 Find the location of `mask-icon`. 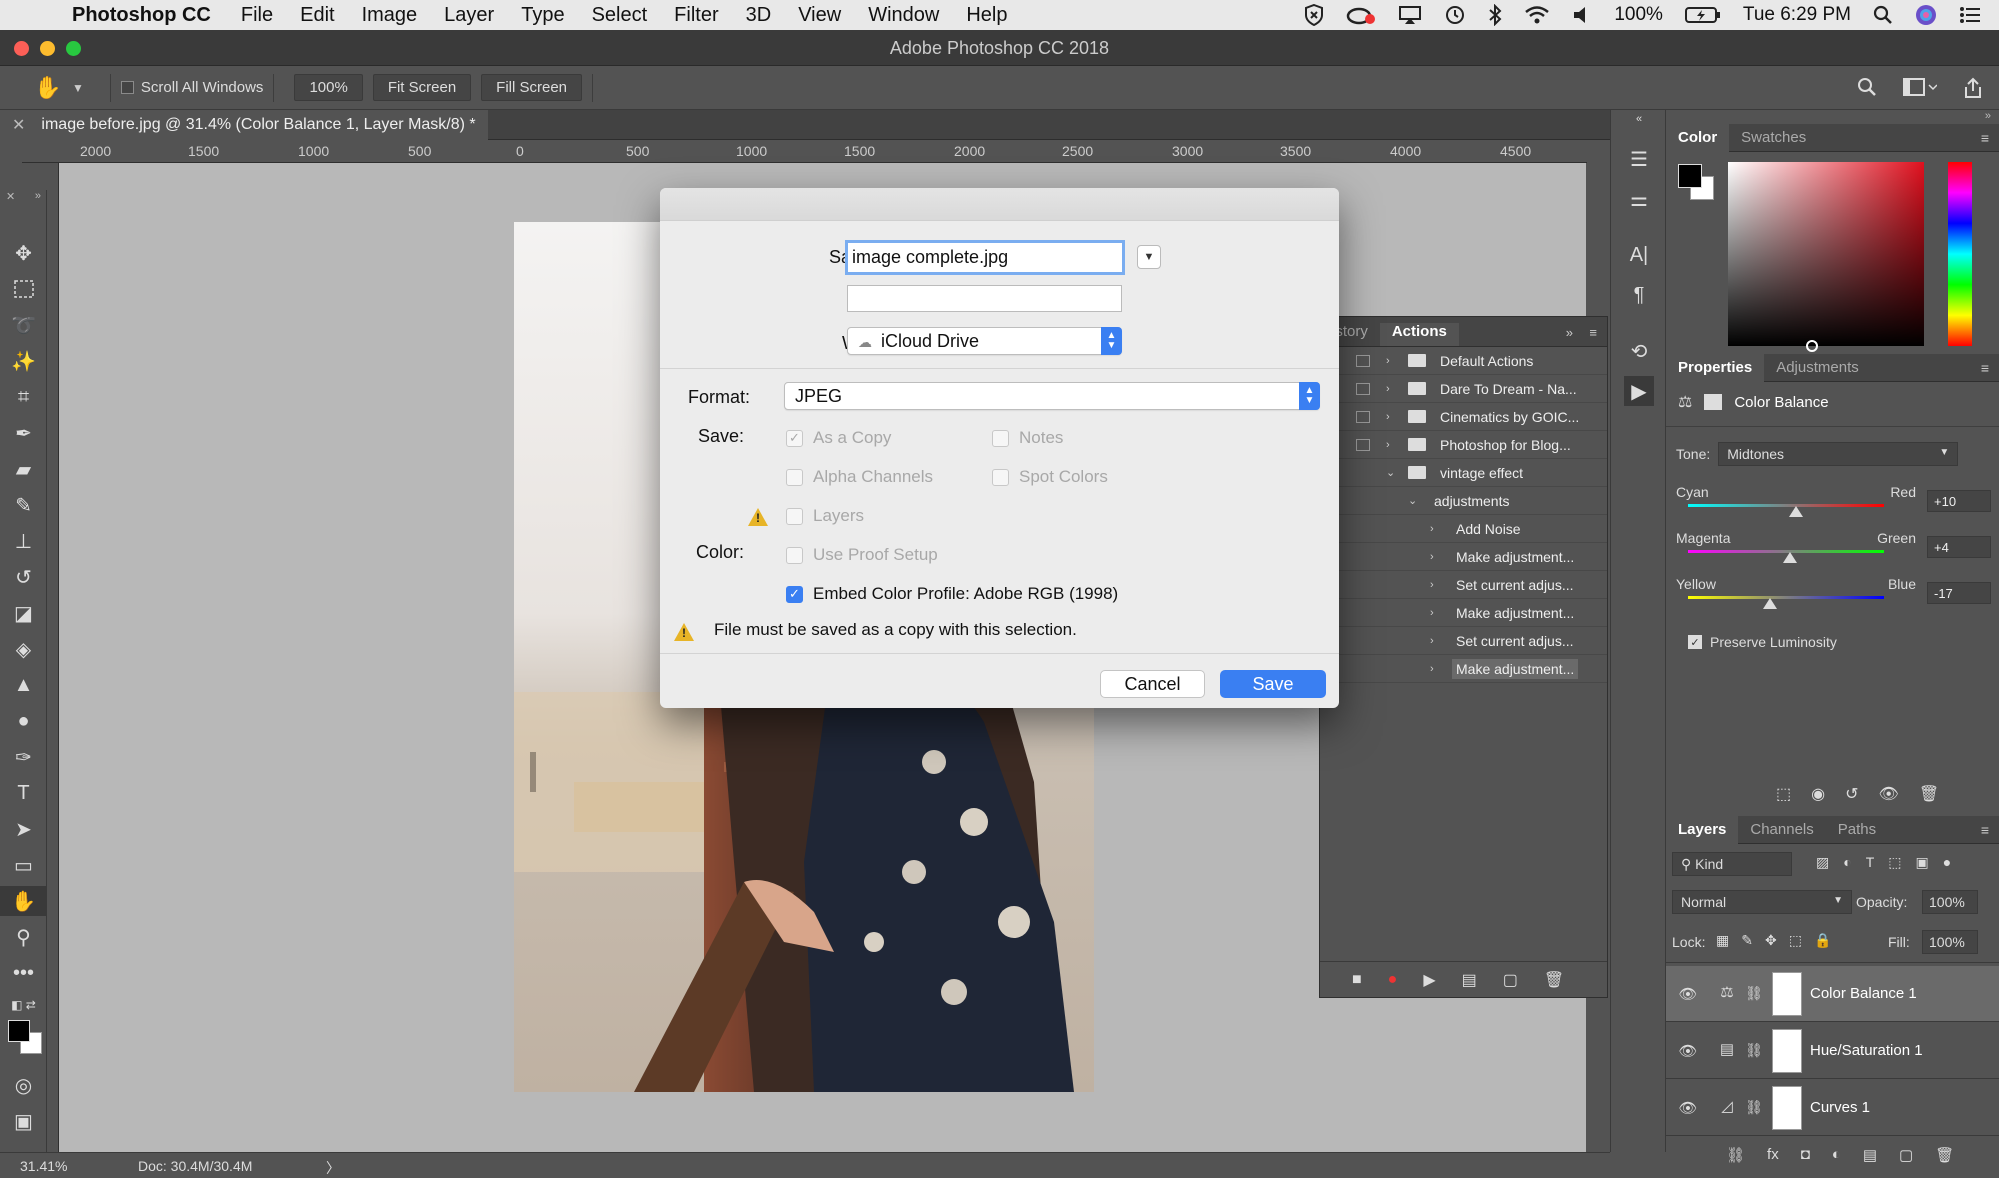

mask-icon is located at coordinates (1713, 402).